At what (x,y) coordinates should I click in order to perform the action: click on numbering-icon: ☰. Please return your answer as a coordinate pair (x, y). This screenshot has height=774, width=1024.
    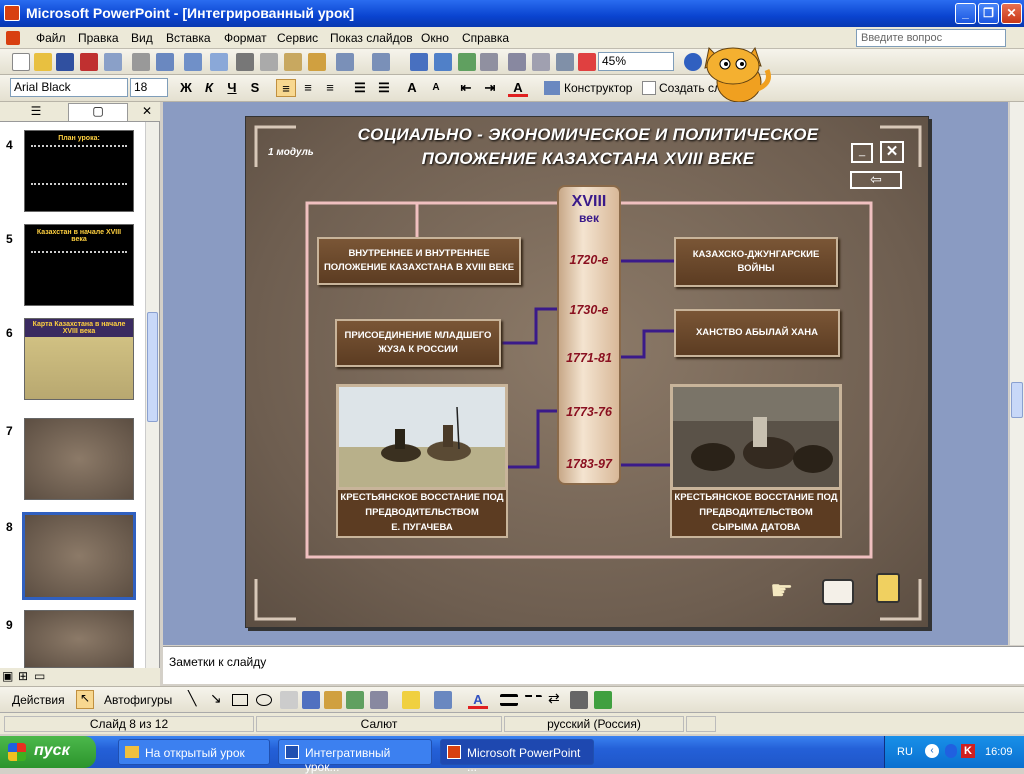
    Looking at the image, I should click on (360, 88).